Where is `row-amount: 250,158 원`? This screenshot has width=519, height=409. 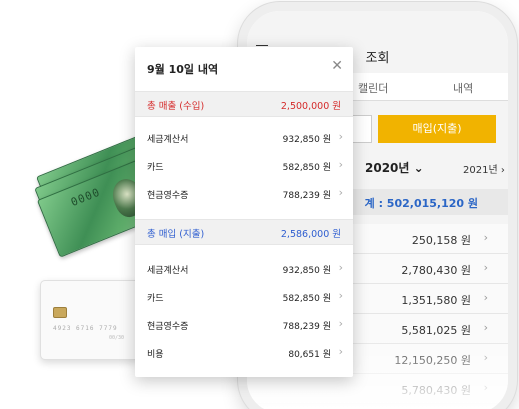
row-amount: 250,158 원 is located at coordinates (441, 240).